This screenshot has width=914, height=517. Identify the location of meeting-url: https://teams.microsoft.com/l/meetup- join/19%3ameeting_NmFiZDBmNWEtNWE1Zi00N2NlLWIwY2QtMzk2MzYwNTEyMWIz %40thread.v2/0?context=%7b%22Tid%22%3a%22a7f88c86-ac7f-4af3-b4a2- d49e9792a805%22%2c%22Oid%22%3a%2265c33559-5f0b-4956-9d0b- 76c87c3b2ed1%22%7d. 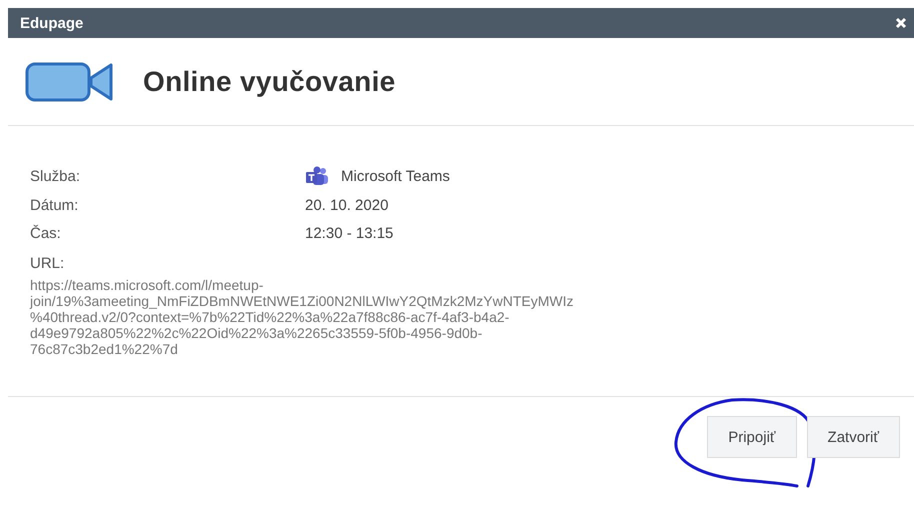
(302, 317).